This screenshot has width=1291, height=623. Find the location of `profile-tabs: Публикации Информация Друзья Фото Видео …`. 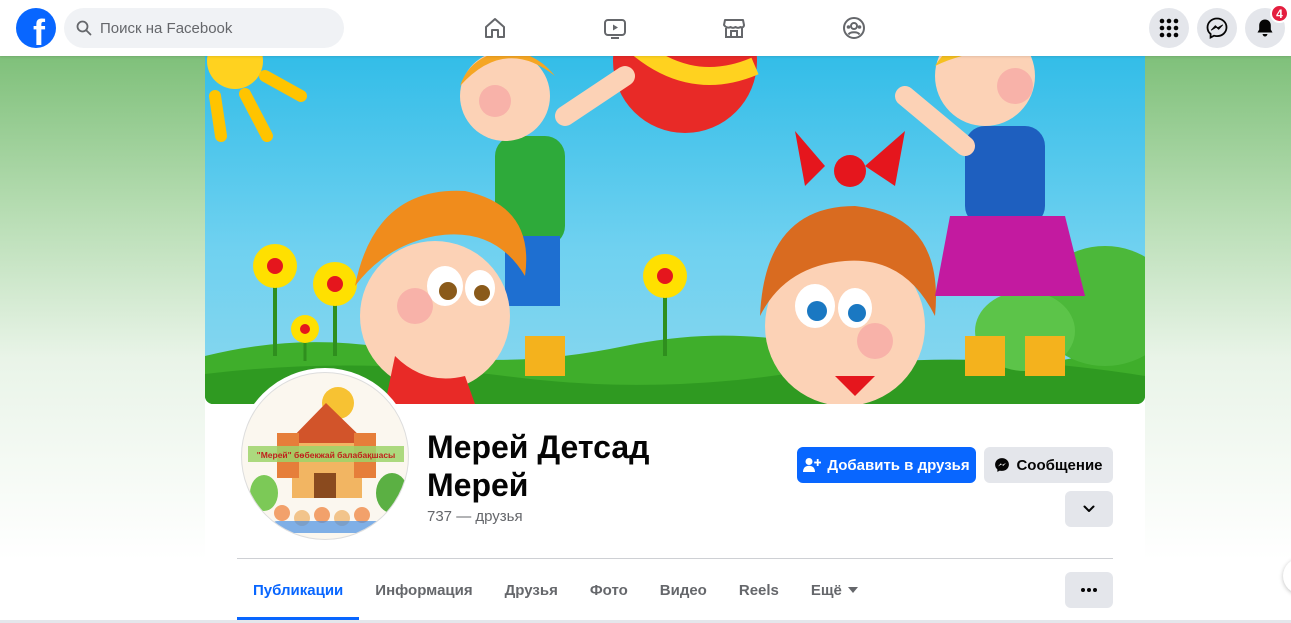

profile-tabs: Публикации Информация Друзья Фото Видео … is located at coordinates (555, 590).